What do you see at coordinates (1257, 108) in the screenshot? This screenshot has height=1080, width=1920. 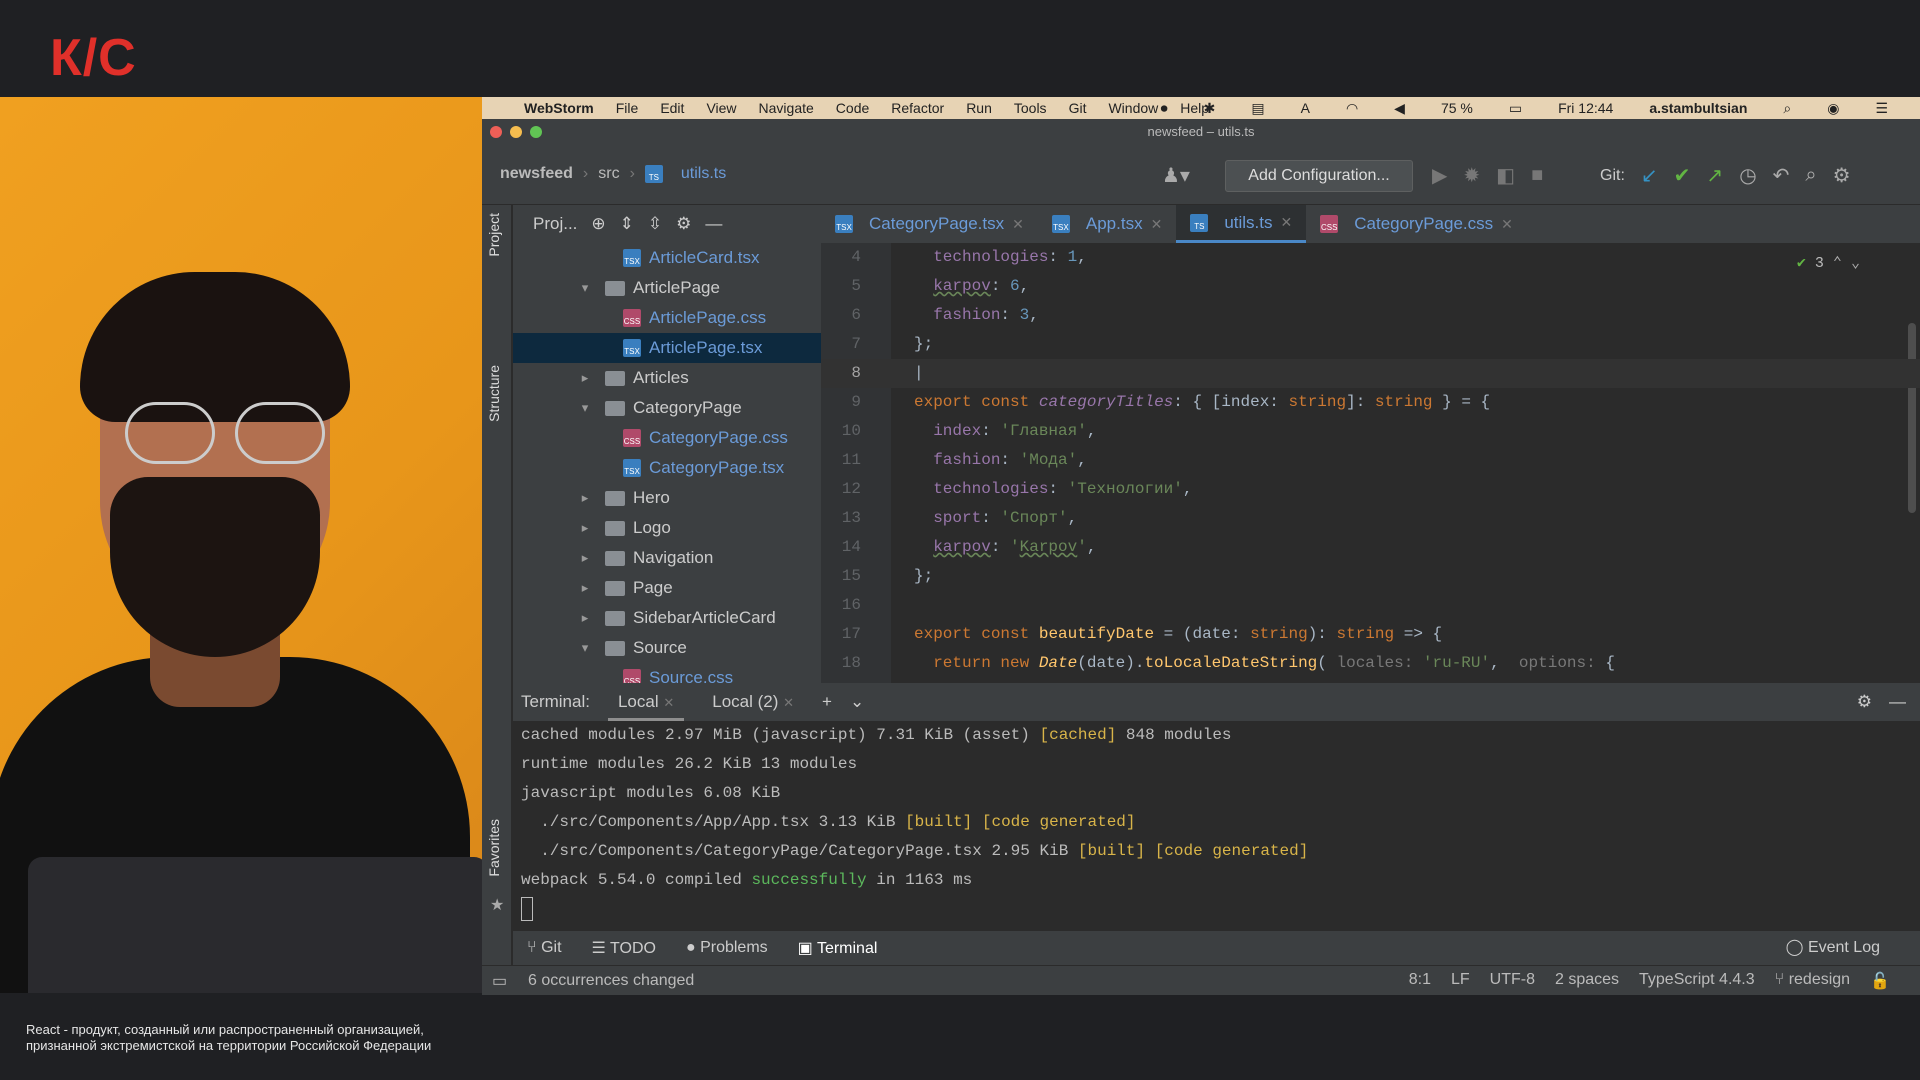 I see `keyboard-icon: ▤` at bounding box center [1257, 108].